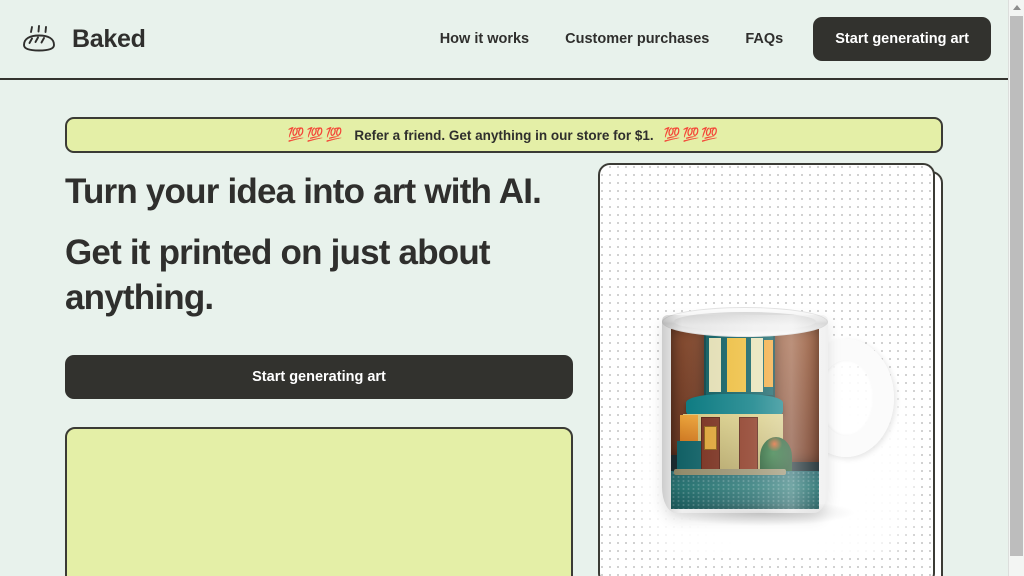 This screenshot has height=576, width=1024. Describe the element at coordinates (749, 445) in the screenshot. I see `artwork-right-door` at that location.